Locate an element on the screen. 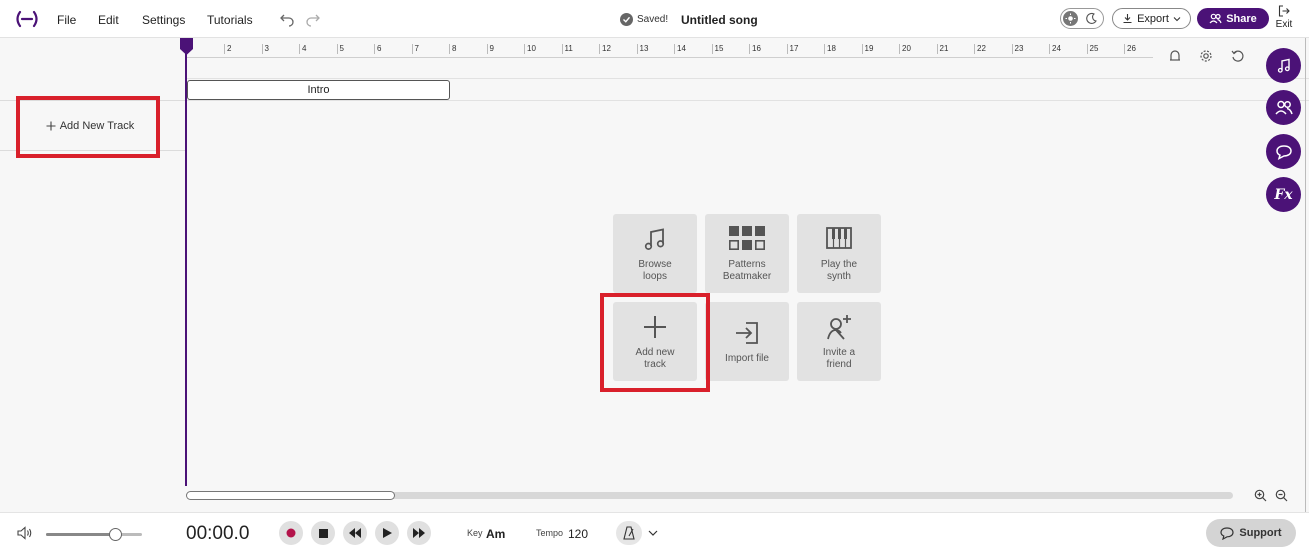  zoom-in-icon is located at coordinates (1260, 495).